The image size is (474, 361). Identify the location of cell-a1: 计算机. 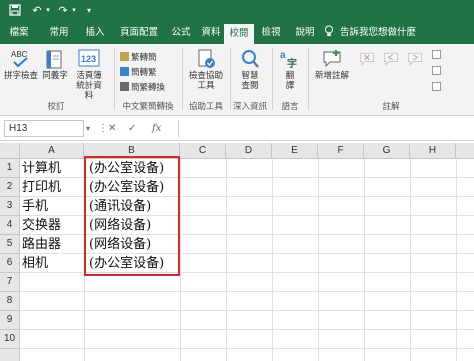
(52, 168).